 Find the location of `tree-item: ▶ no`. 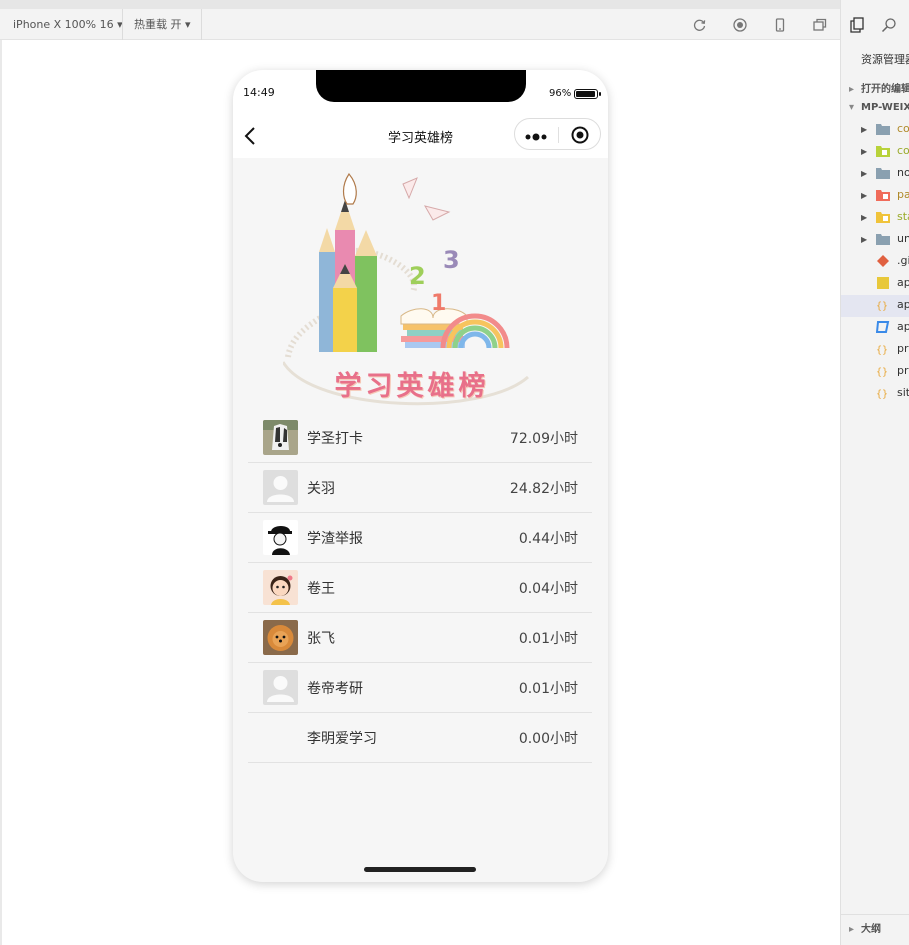

tree-item: ▶ no is located at coordinates (885, 174).